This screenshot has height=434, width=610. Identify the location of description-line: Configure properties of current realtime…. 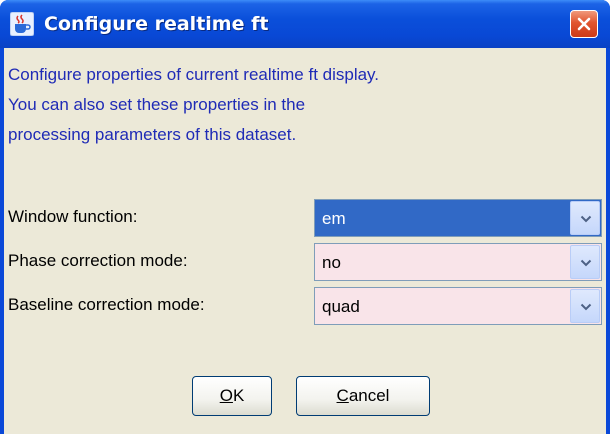
(194, 74).